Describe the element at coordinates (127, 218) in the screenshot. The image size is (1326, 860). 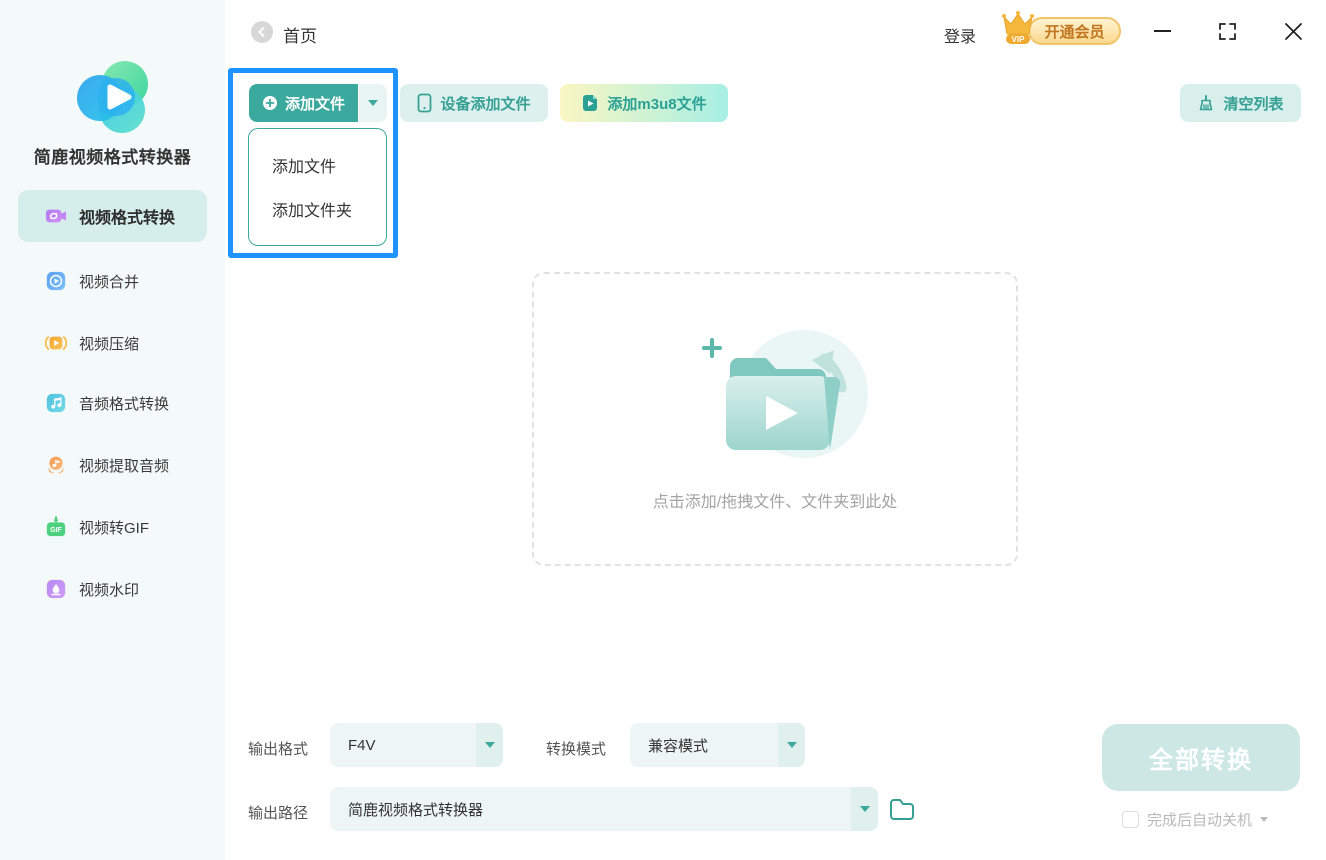
I see `sidebar-item-label: 视频格式转换` at that location.